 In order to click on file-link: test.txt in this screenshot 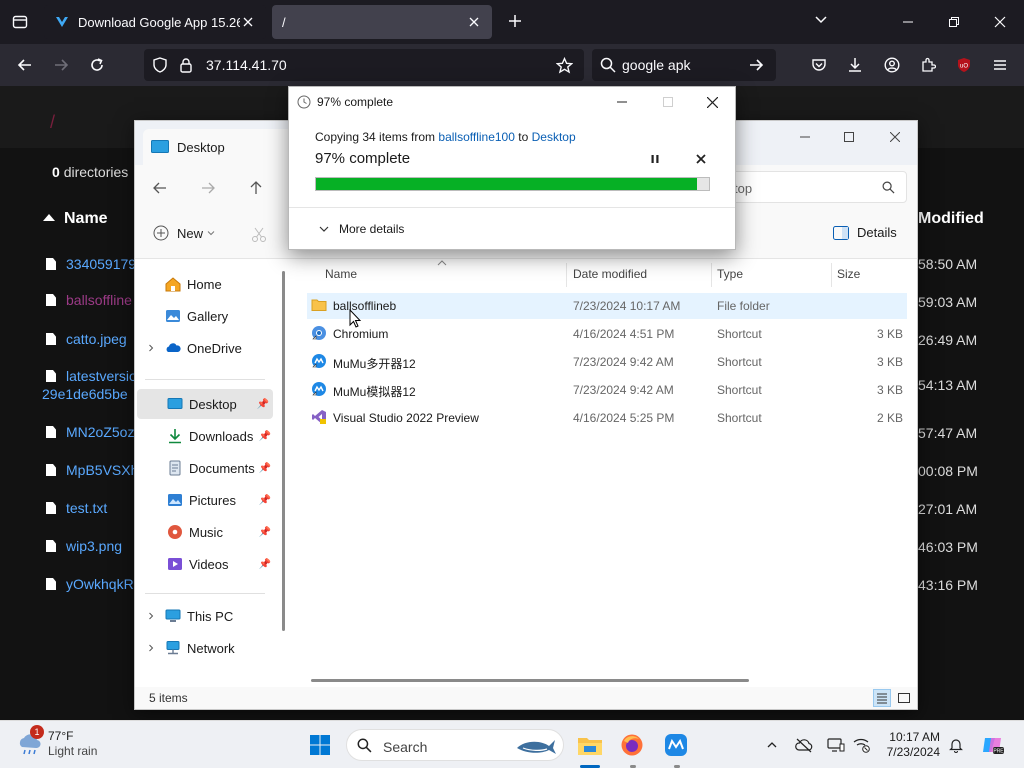, I will do `click(86, 508)`.